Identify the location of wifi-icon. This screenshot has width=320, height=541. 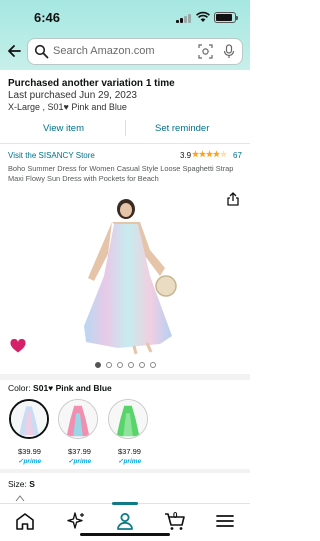
(203, 16).